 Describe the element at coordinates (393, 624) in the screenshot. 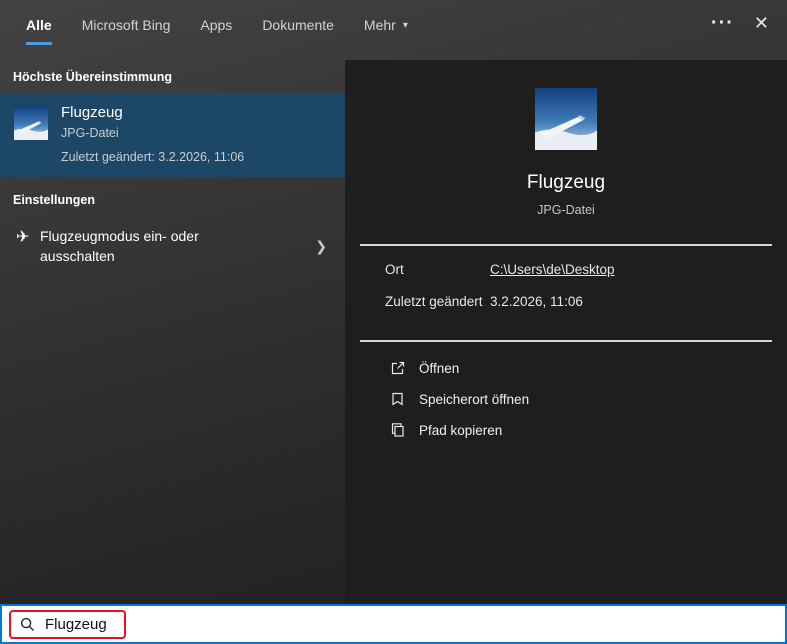

I see `search-bar: Flugzeug` at that location.